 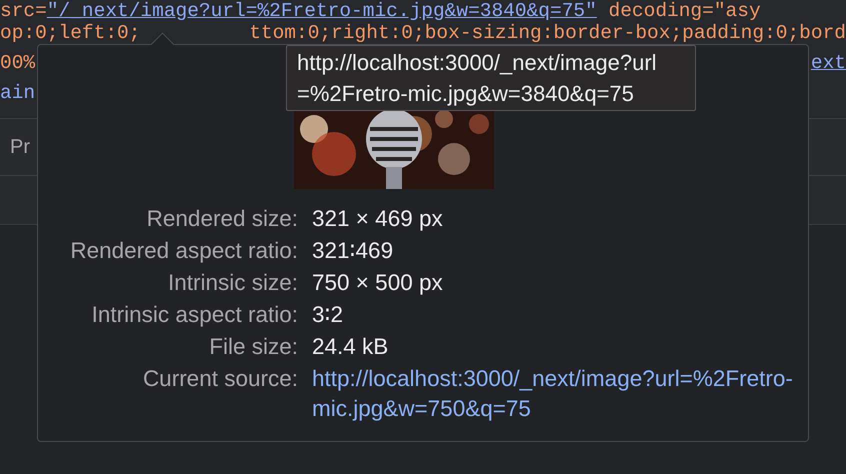 What do you see at coordinates (351, 347) in the screenshot?
I see `property-value: 24.4 kB` at bounding box center [351, 347].